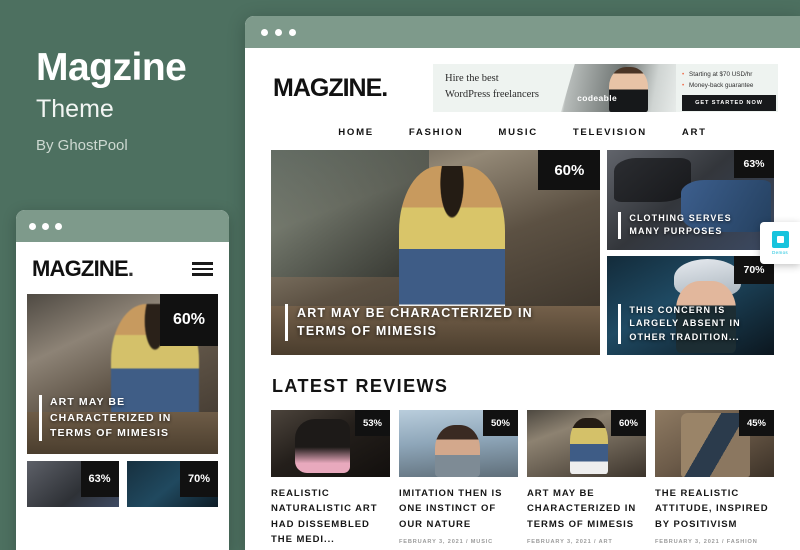 This screenshot has height=550, width=800. Describe the element at coordinates (497, 88) in the screenshot. I see `ad-headline: Hire the best WordPress freelancers` at that location.